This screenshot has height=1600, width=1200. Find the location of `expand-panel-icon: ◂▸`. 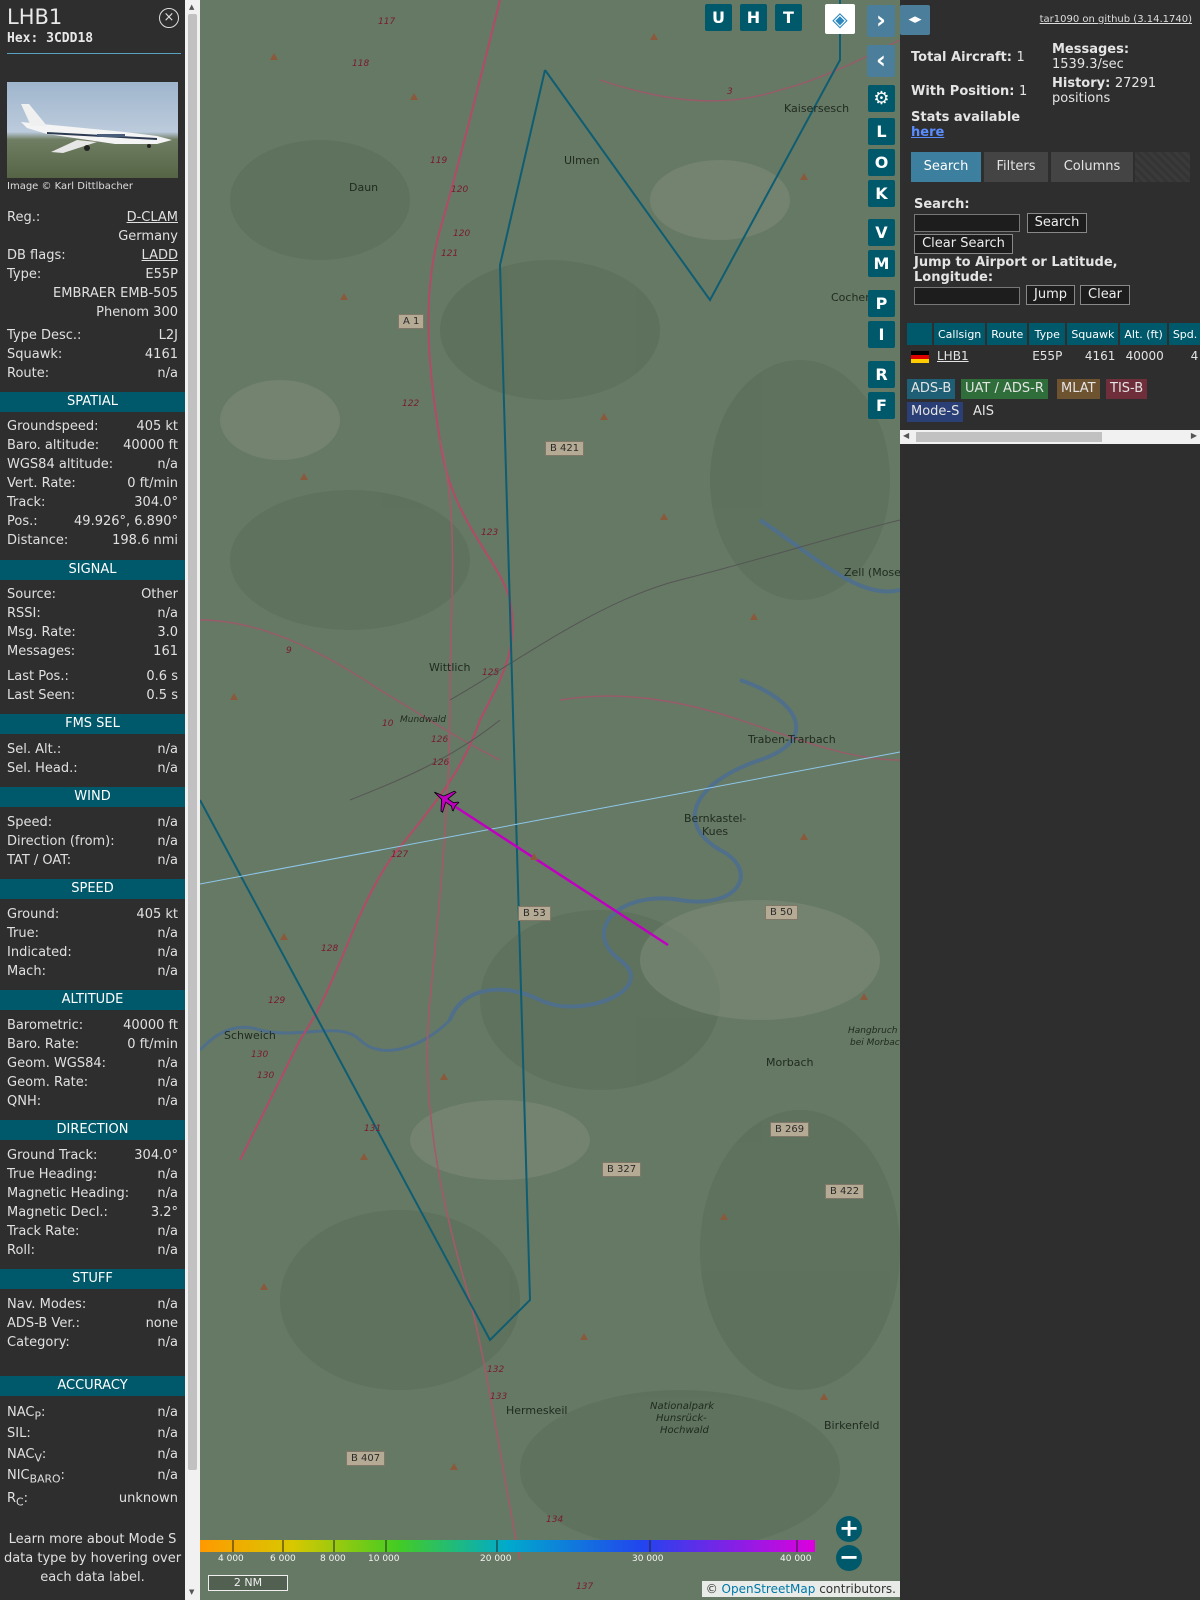

expand-panel-icon: ◂▸ is located at coordinates (915, 20).